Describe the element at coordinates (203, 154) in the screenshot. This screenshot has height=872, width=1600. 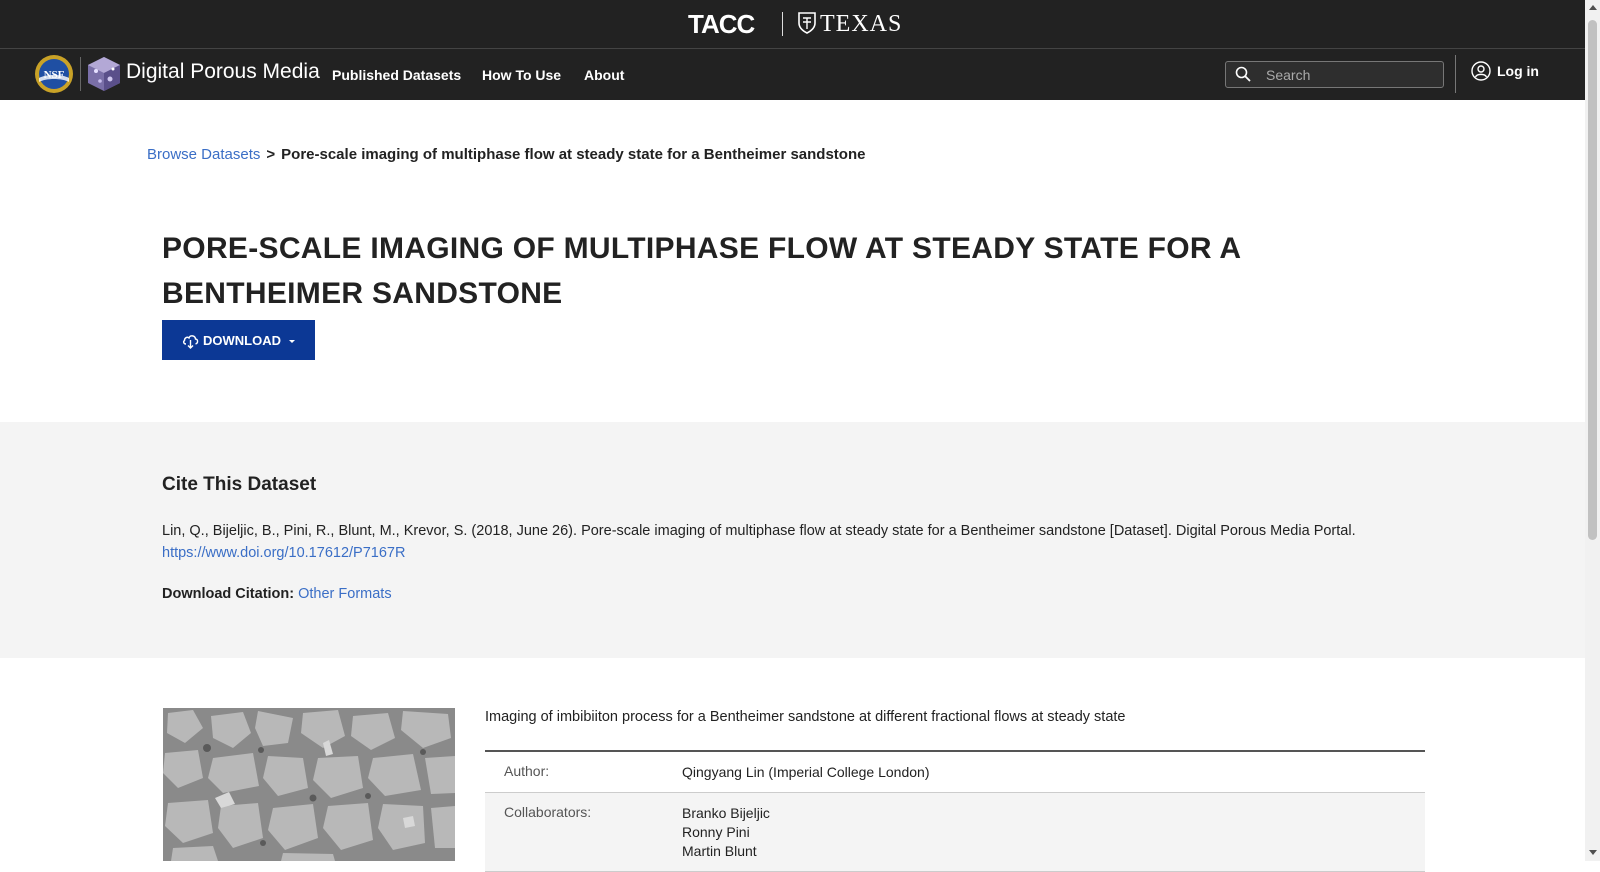
I see `breadcrumb-browse-datasets: Browse Datasets` at that location.